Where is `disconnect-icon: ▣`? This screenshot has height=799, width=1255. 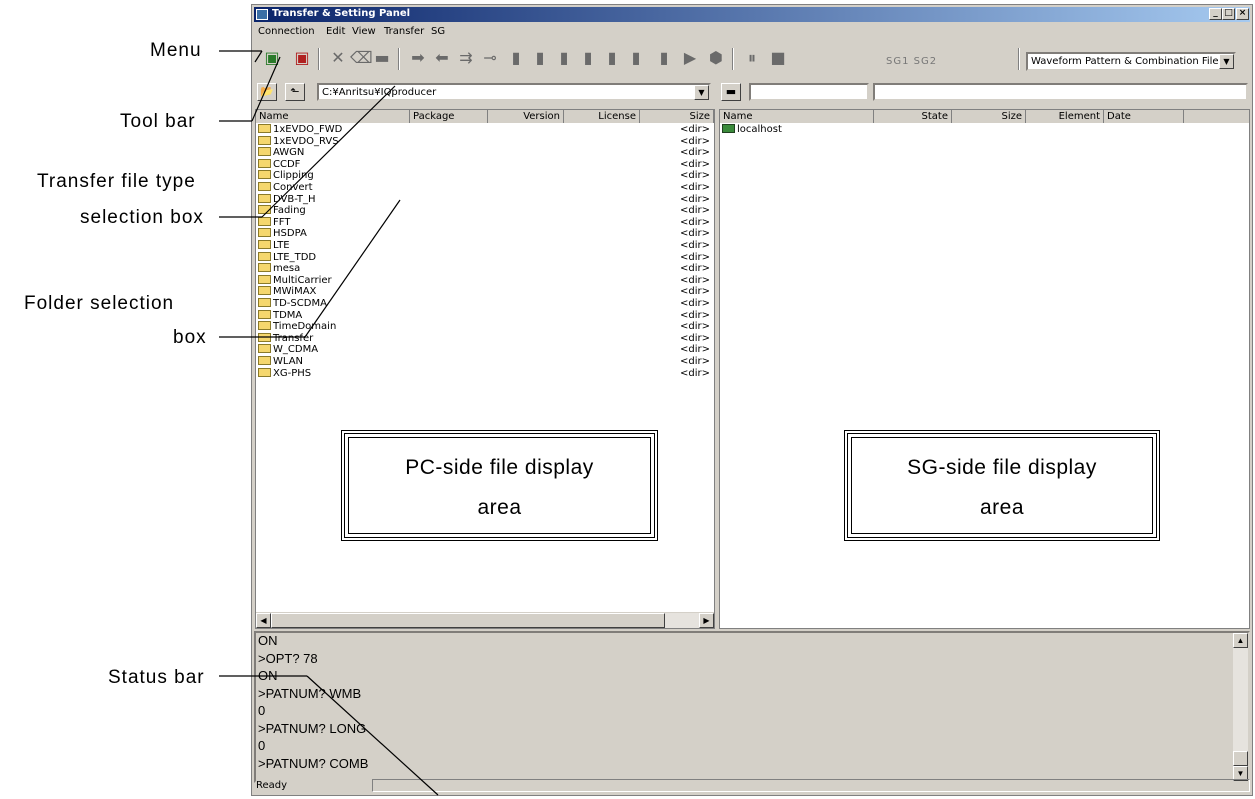 disconnect-icon: ▣ is located at coordinates (302, 58).